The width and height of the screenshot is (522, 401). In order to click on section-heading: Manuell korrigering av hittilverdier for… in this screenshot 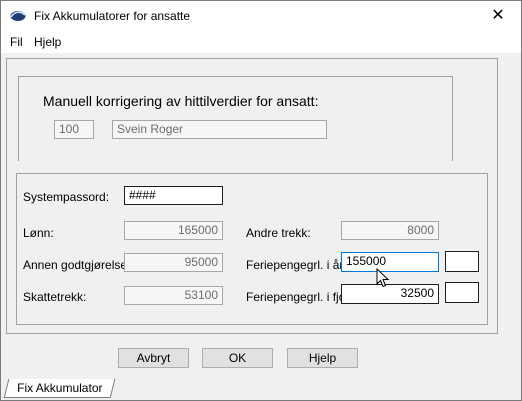, I will do `click(181, 101)`.